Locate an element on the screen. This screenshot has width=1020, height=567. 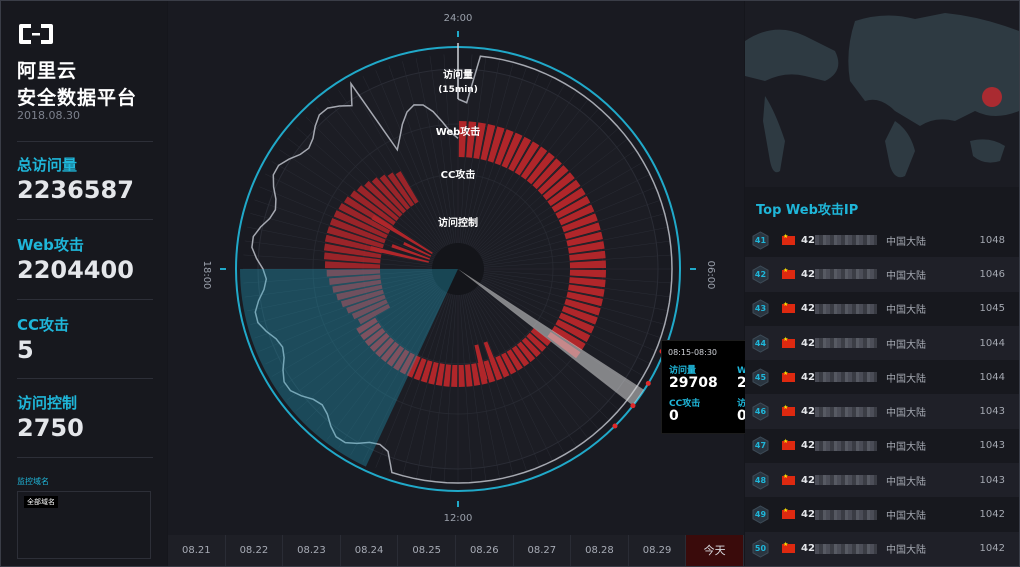
world-map-graphic is located at coordinates (882, 95).